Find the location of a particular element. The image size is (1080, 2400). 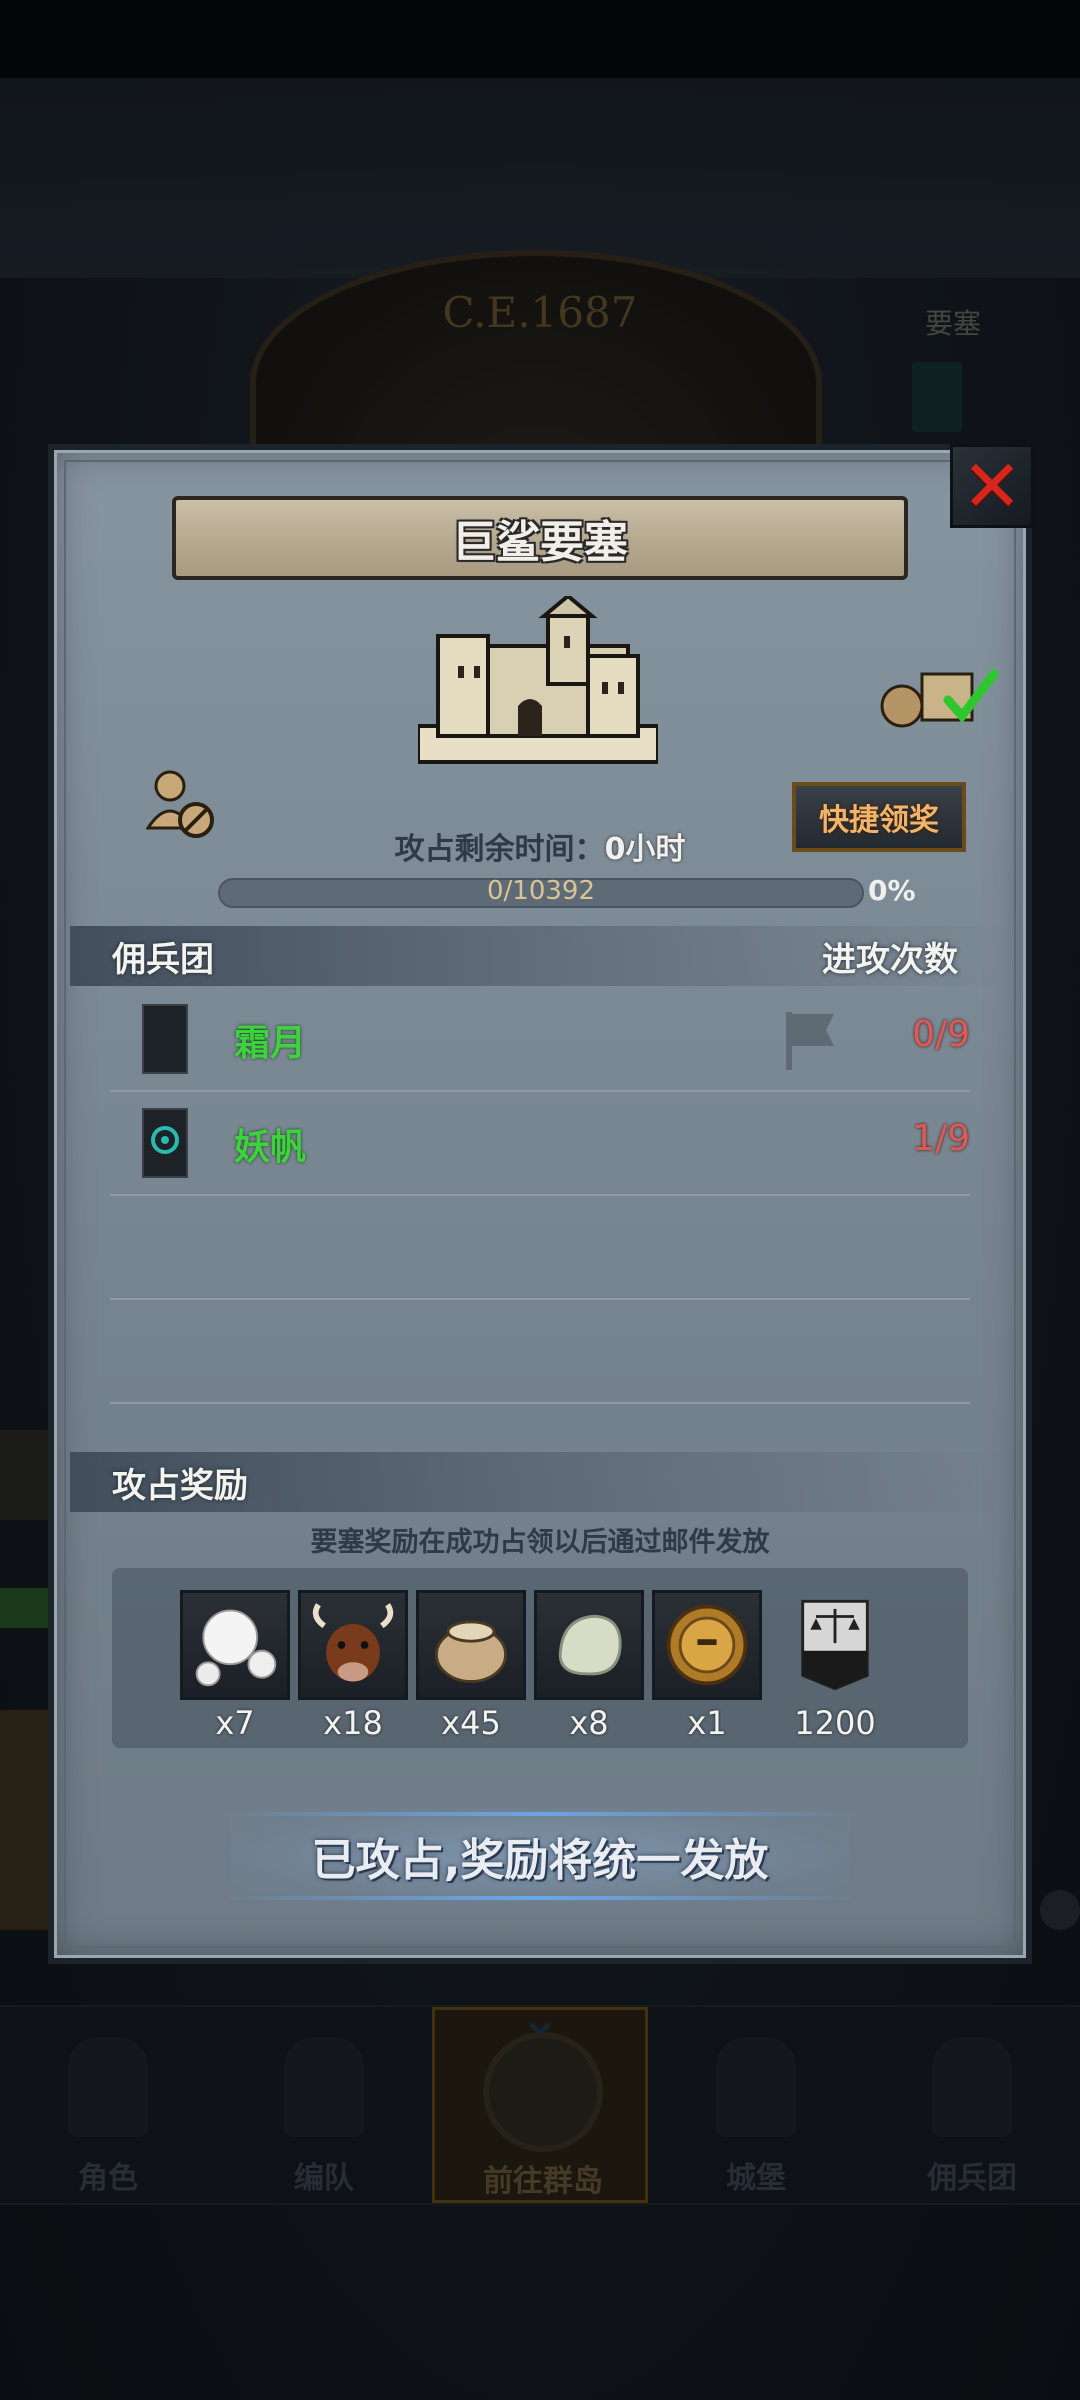

close-icon: ✕ is located at coordinates (992, 486).